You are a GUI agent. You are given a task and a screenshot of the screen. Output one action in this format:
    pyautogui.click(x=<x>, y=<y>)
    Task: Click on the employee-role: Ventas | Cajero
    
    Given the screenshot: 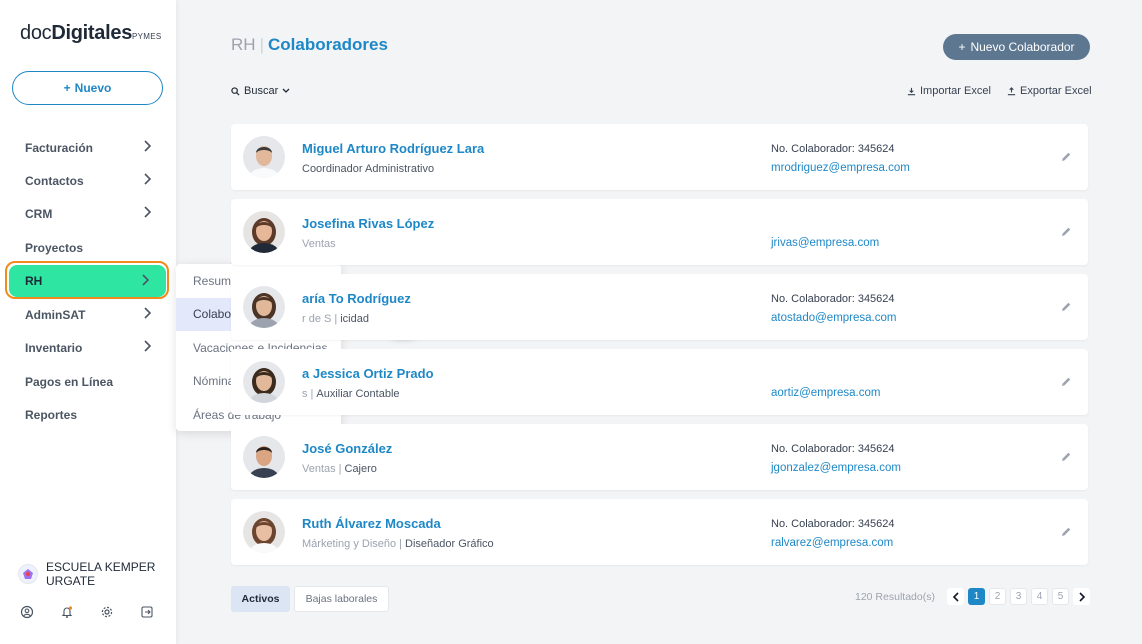 What is the action you would take?
    pyautogui.click(x=339, y=469)
    